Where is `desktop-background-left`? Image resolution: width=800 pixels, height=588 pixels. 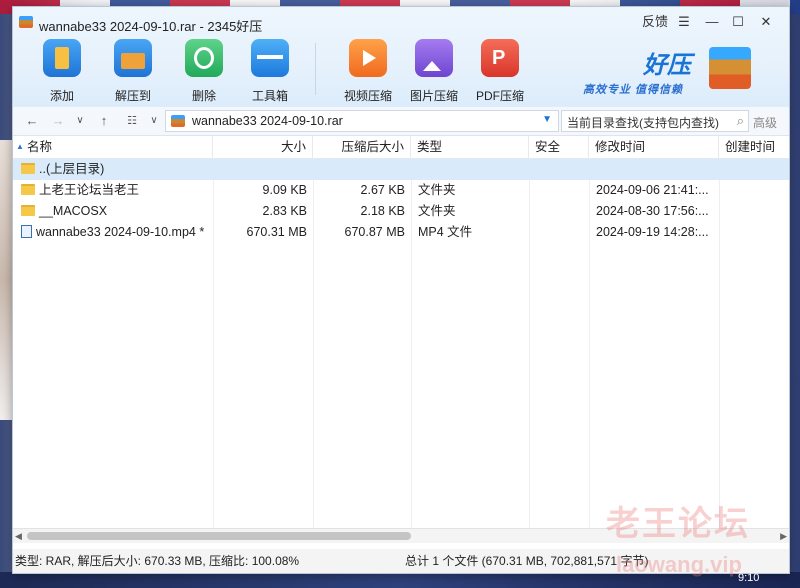
desktop-background-left is located at coordinates (6, 280).